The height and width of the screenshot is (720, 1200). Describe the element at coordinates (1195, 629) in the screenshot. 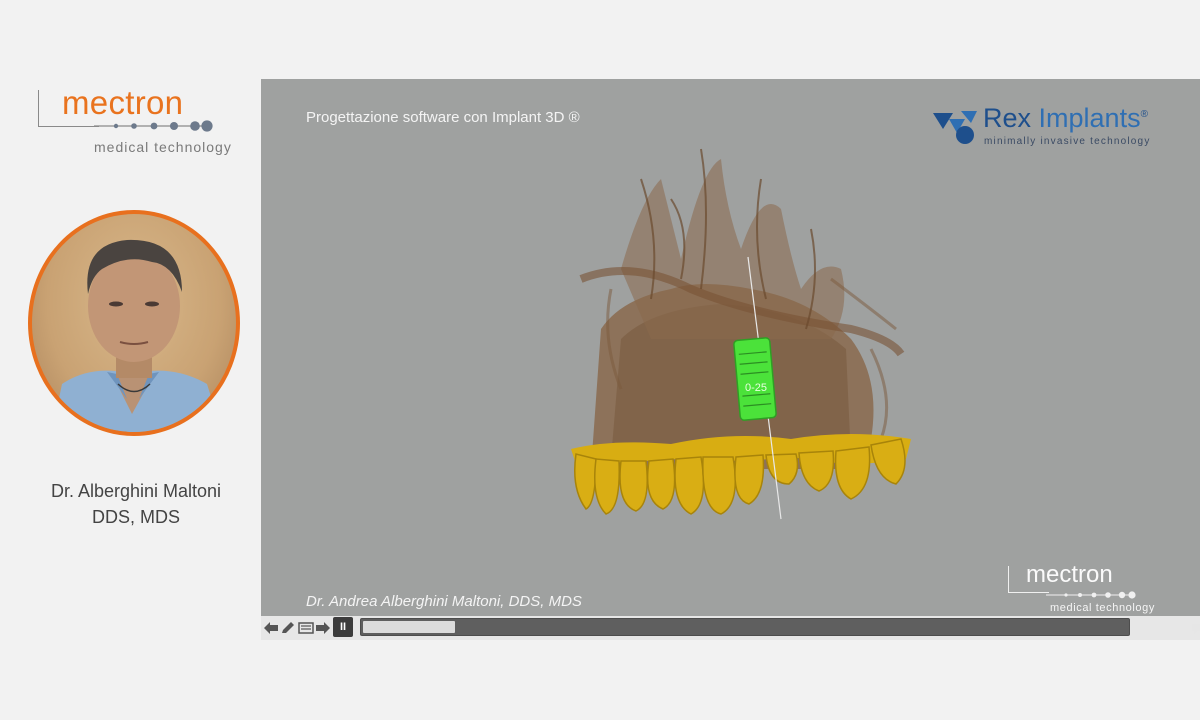

I see `chat-icon` at that location.